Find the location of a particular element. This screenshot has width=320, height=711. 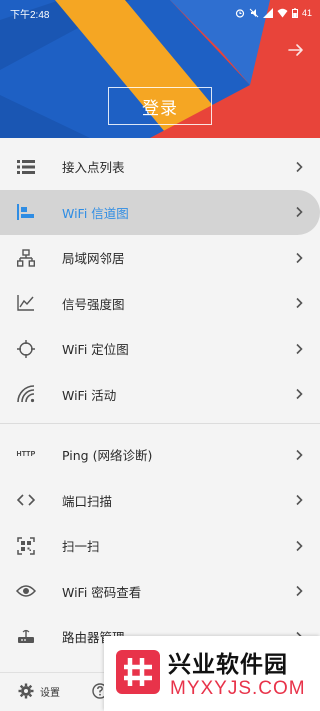

arrow-right-icon is located at coordinates (296, 50).